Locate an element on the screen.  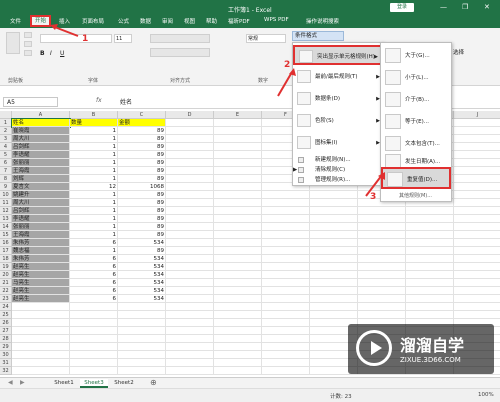
add-sheet-icon: ⊕ is located at coordinates (153, 382).